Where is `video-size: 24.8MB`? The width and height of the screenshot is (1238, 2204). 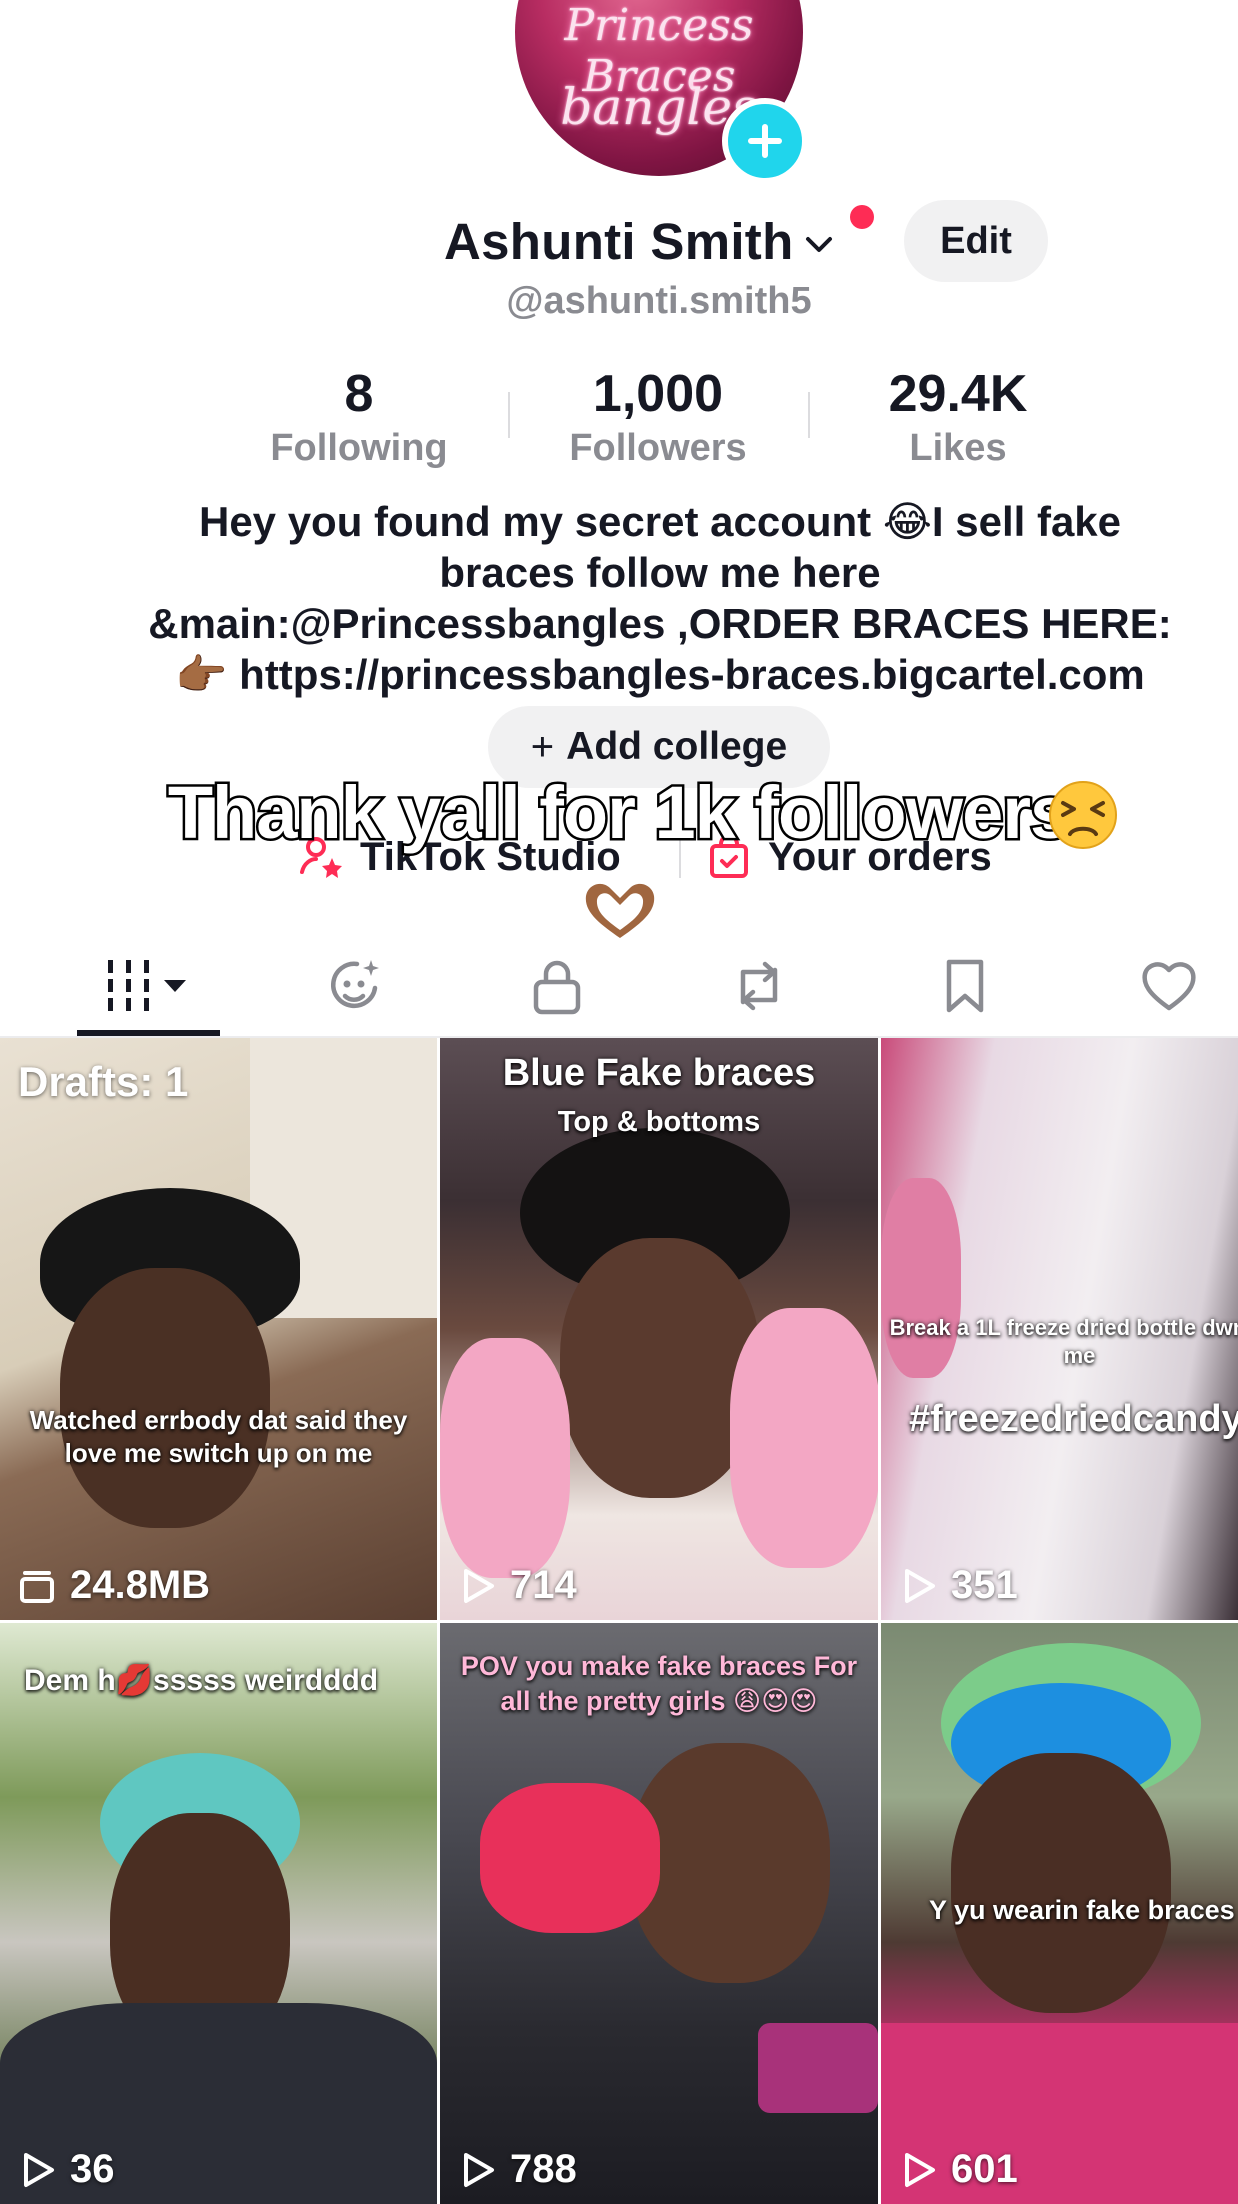
video-size: 24.8MB is located at coordinates (113, 1585).